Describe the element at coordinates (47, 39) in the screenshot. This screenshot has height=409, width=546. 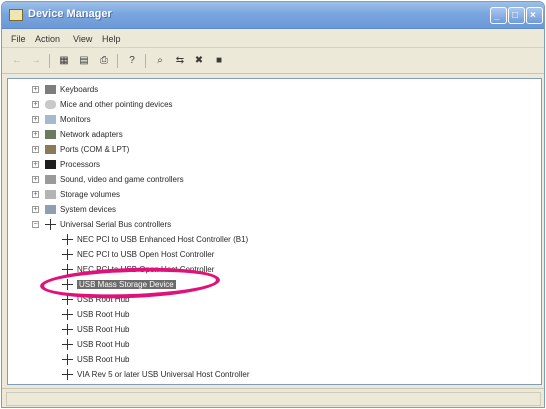
I see `menu-action: Action` at that location.